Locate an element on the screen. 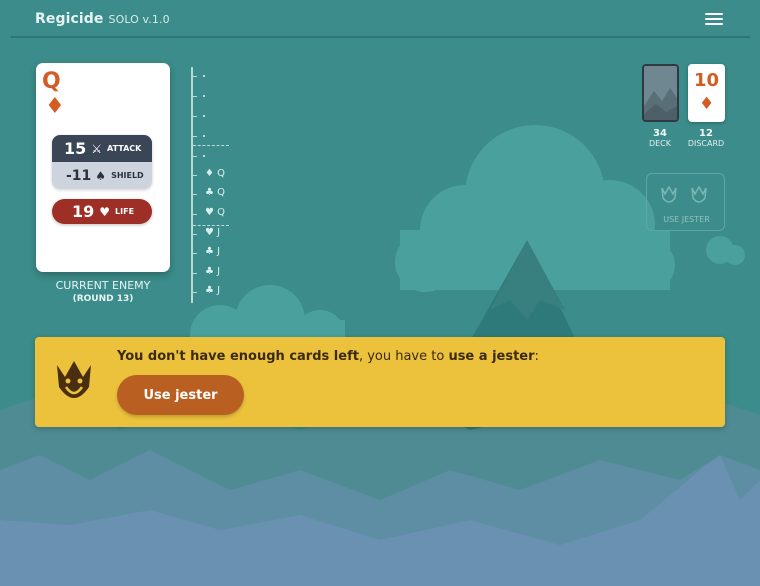 The image size is (760, 586). enemy-card: Q ♦ 15 ⚔ ATTACK -11 ♠ SHIELD 19 ♥ LIFE is located at coordinates (103, 167).